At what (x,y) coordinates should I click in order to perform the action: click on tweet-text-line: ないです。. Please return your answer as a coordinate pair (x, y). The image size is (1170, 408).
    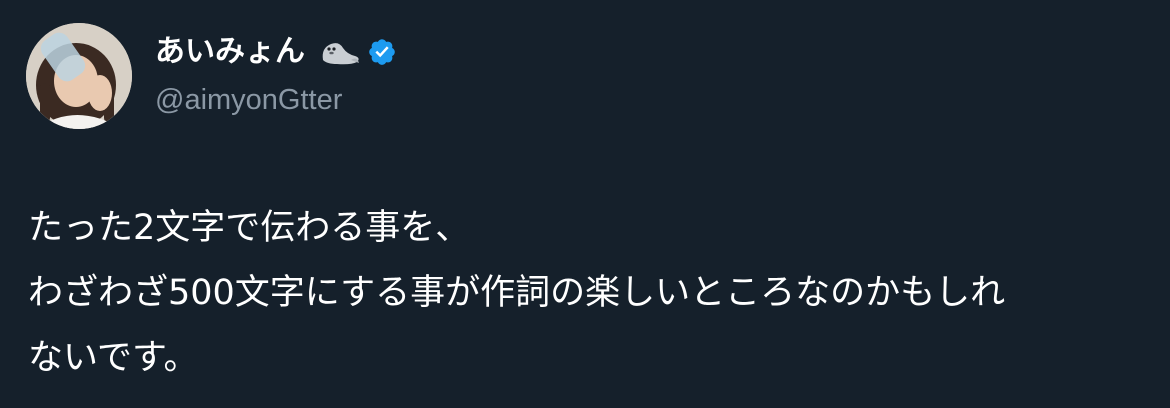
    Looking at the image, I should click on (113, 358).